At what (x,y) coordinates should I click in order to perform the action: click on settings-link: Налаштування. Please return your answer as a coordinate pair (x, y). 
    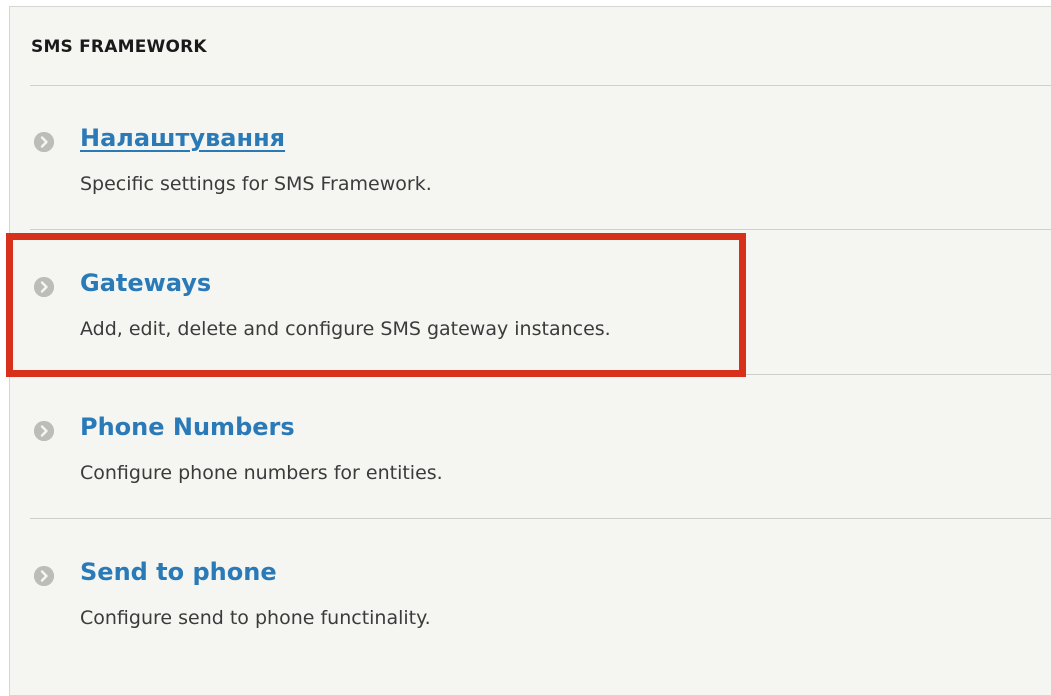
    Looking at the image, I should click on (182, 138).